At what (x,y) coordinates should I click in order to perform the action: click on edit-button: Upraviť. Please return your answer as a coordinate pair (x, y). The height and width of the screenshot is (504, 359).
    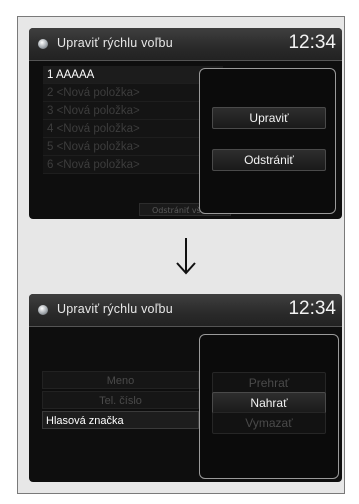
    Looking at the image, I should click on (269, 118).